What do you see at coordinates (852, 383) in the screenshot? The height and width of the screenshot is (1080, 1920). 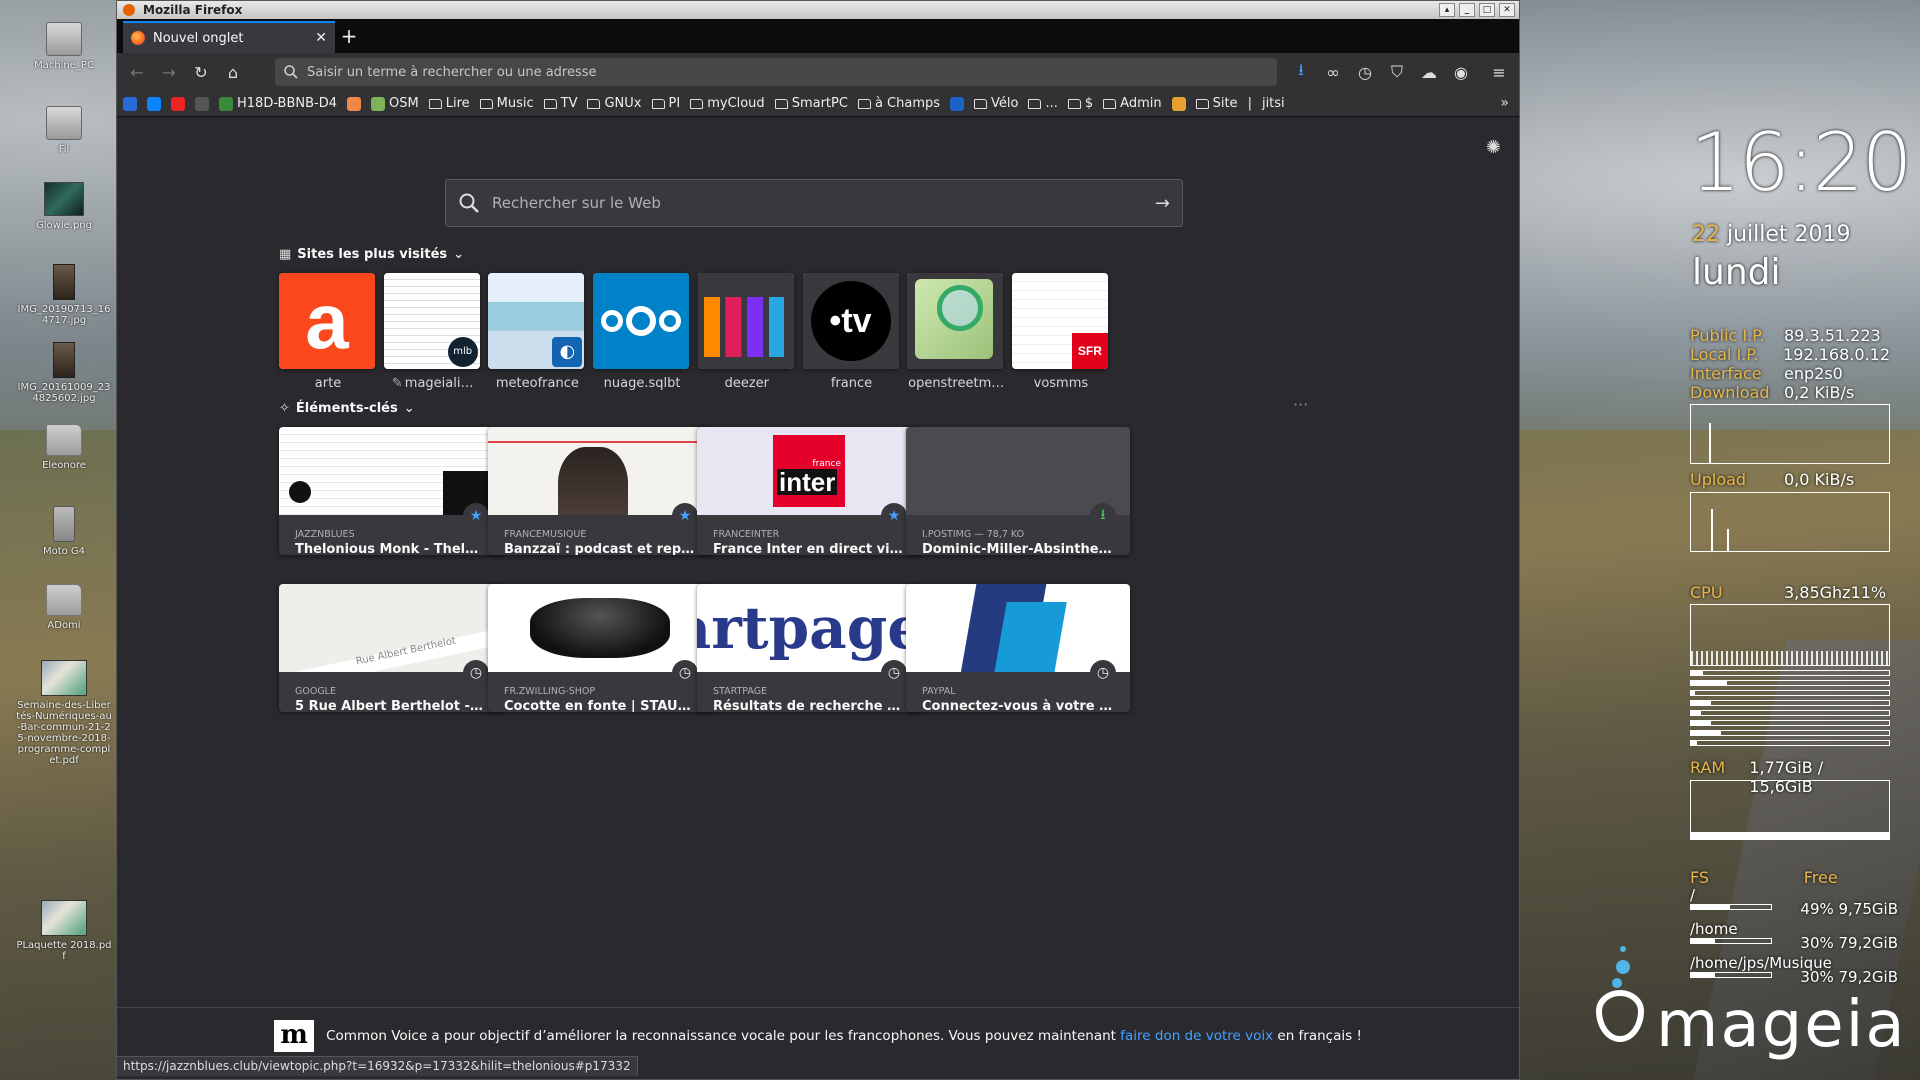 I see `top-site-name: france` at bounding box center [852, 383].